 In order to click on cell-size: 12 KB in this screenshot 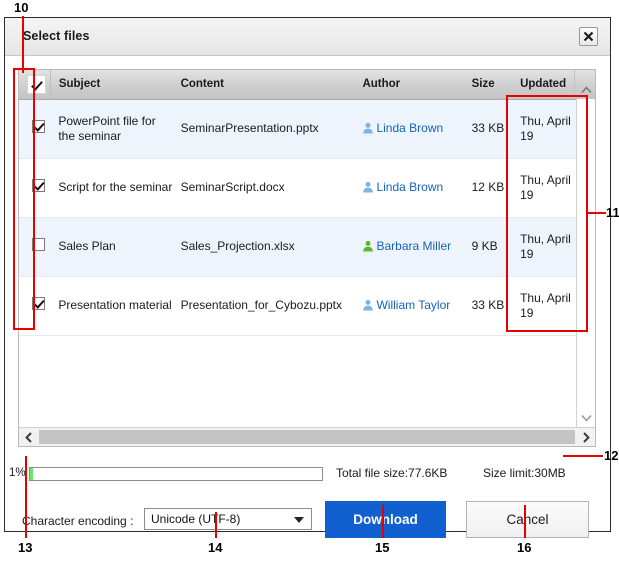, I will do `click(488, 188)`.